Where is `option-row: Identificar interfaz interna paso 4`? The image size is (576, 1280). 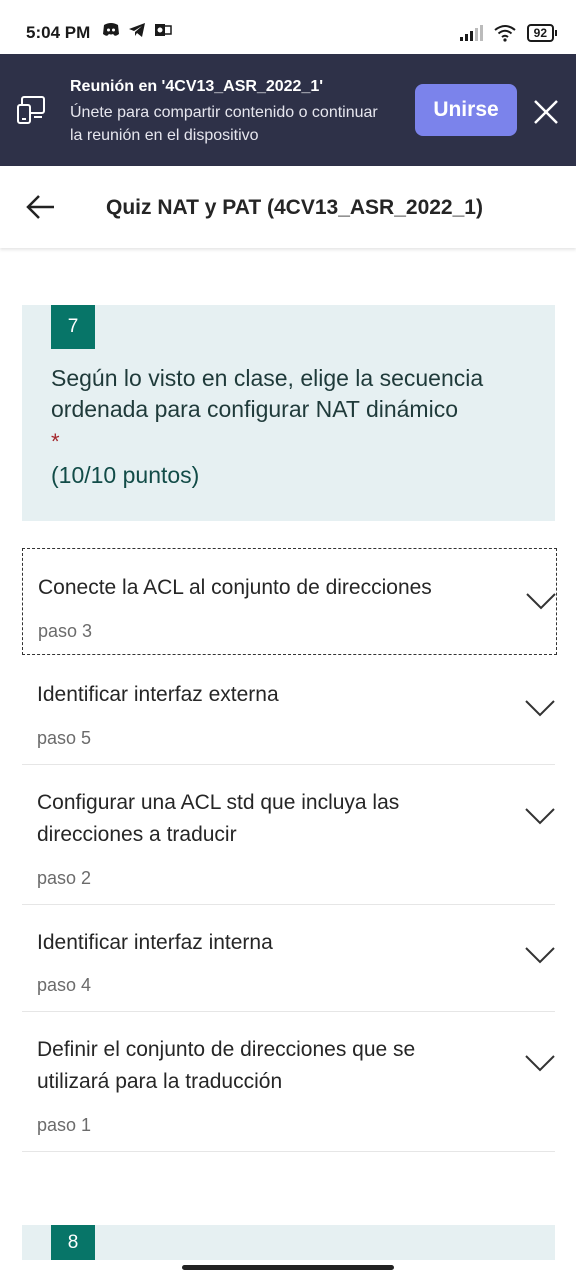
option-row: Identificar interfaz interna paso 4 is located at coordinates (288, 958).